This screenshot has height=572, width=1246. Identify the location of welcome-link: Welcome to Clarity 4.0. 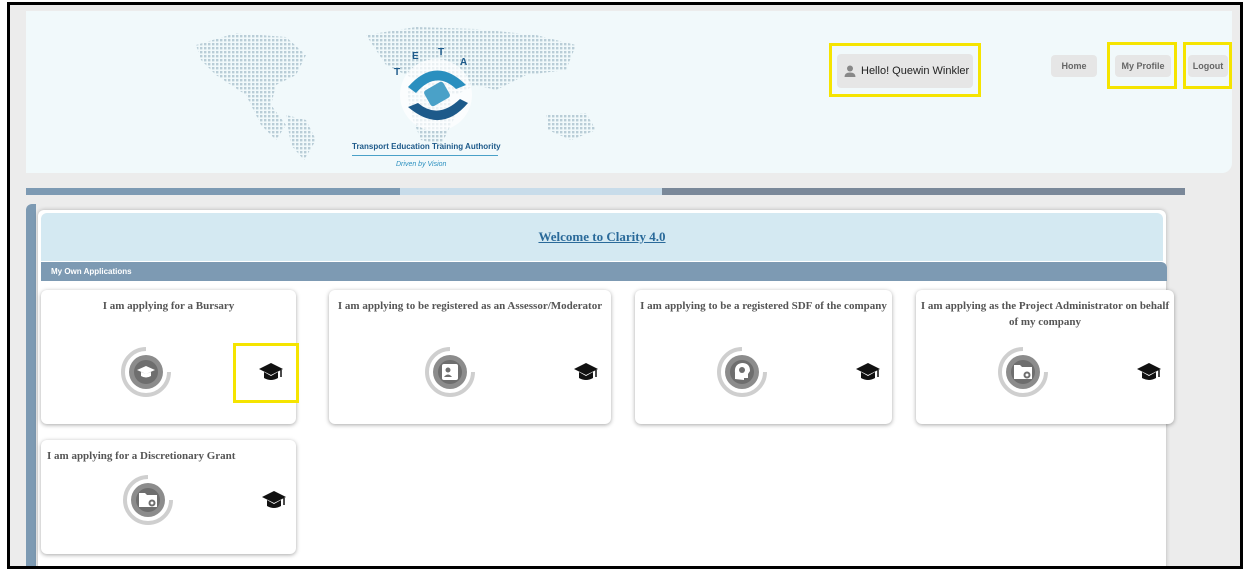
(601, 237).